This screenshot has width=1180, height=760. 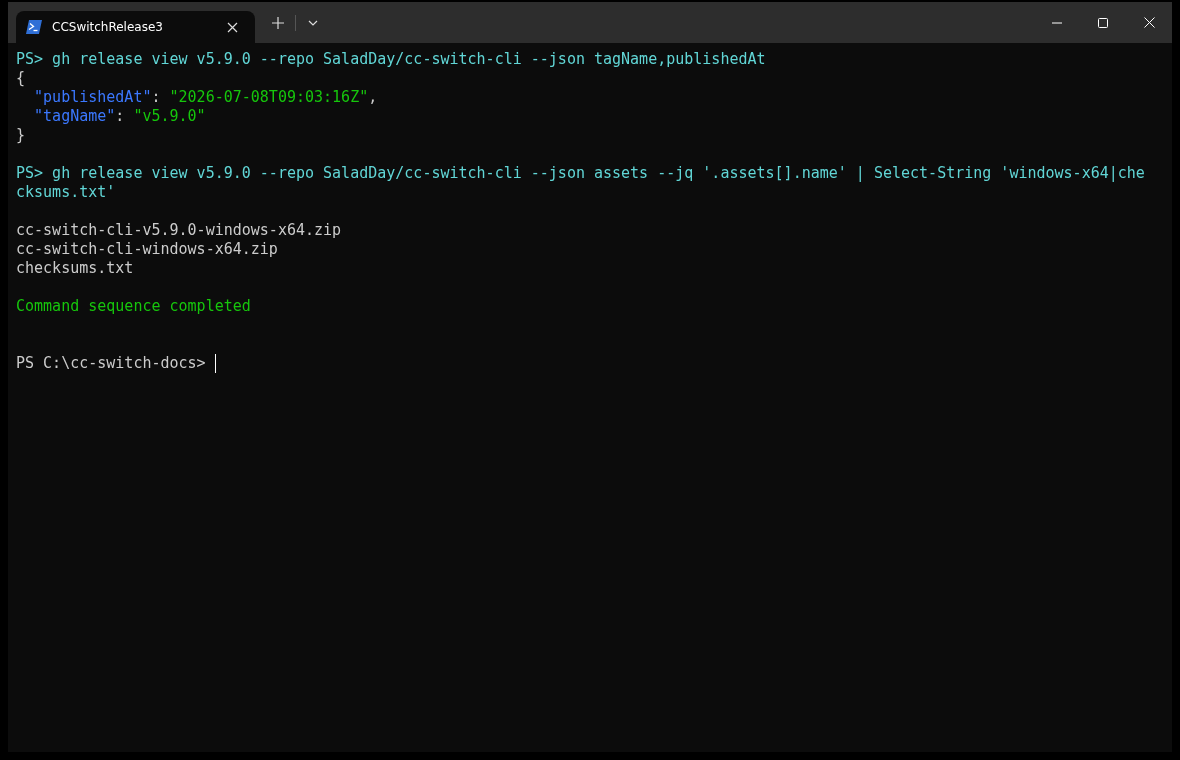 I want to click on json-string: "2026-07-08T09:03:16Z", so click(x=269, y=97).